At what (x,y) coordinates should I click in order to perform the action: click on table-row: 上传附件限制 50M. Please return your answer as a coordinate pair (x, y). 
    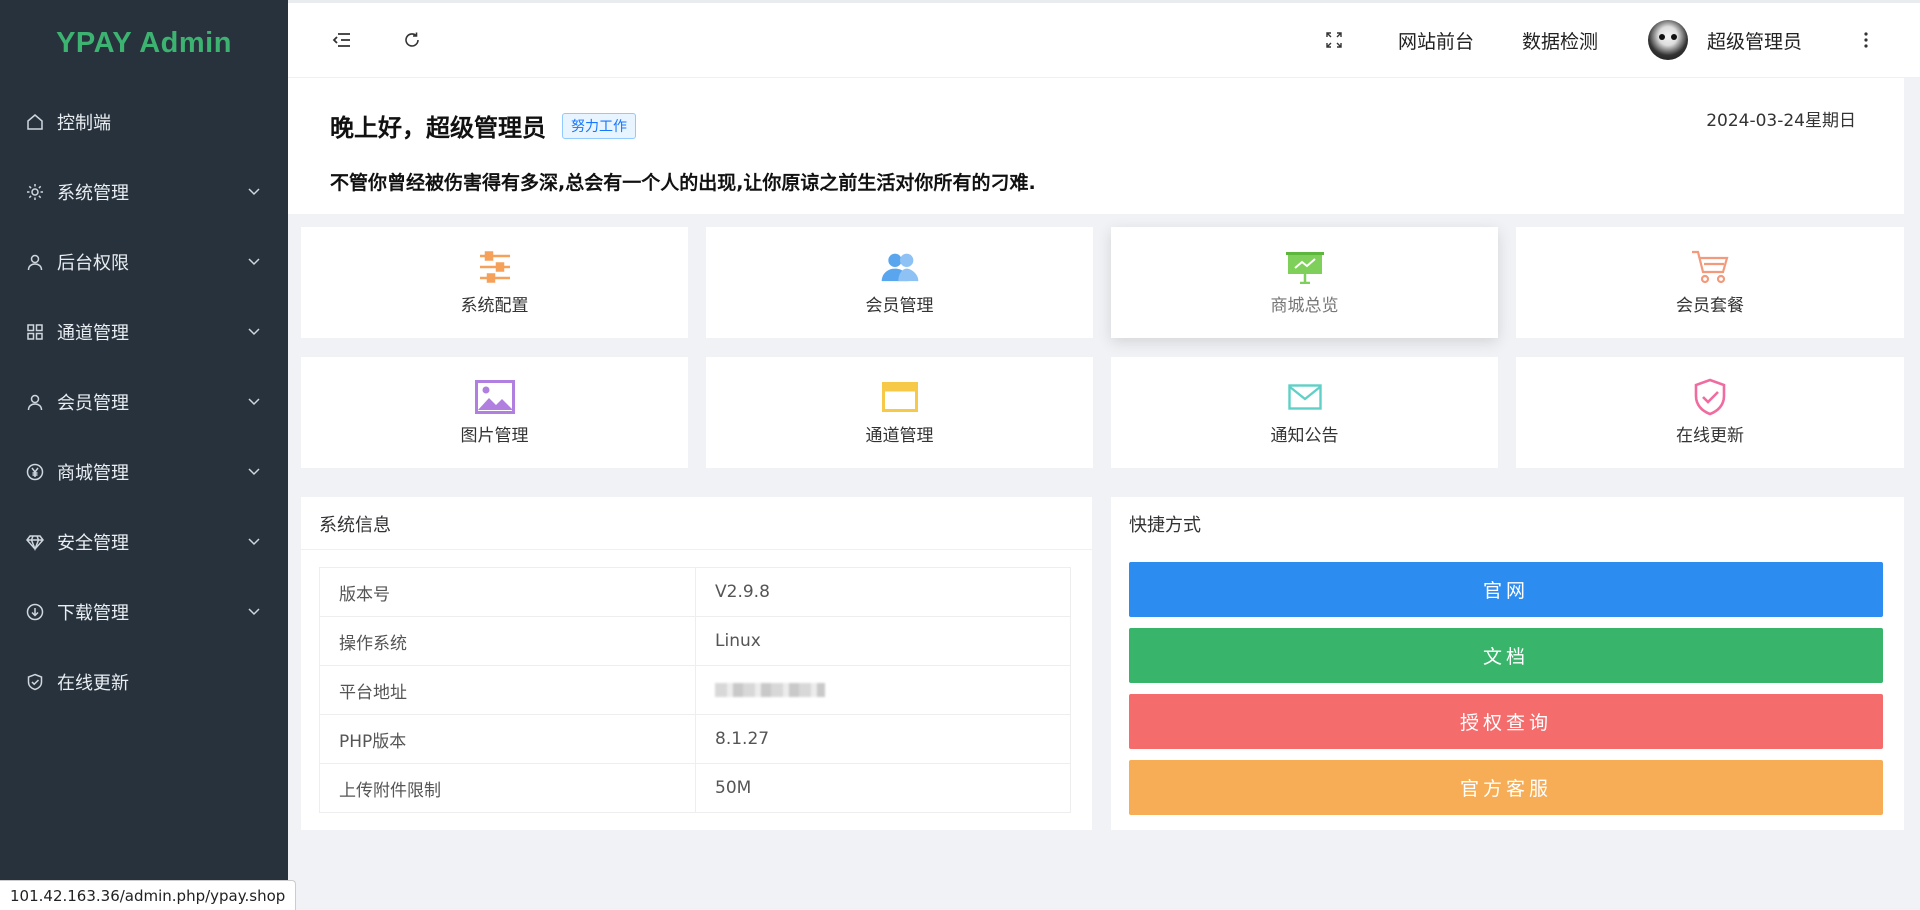
    Looking at the image, I should click on (695, 788).